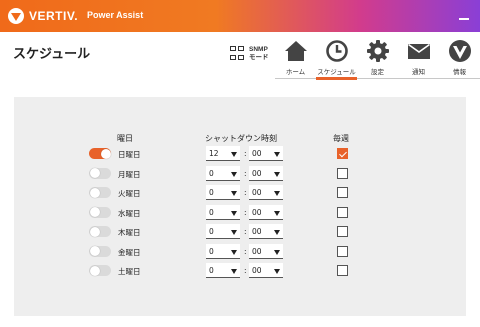 This screenshot has height=327, width=480. What do you see at coordinates (418, 72) in the screenshot?
I see `nav-notifications-label: 通知` at bounding box center [418, 72].